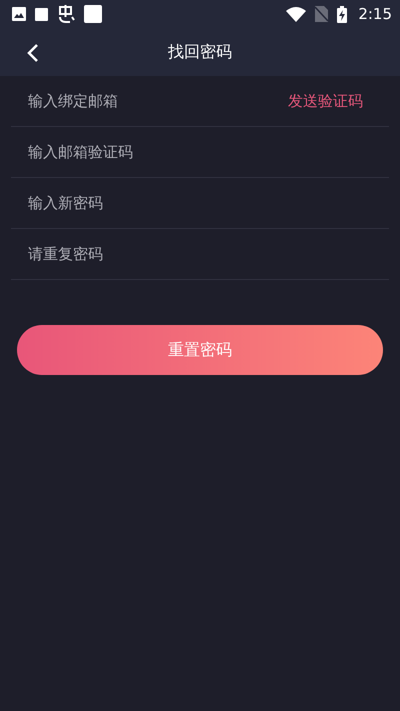  What do you see at coordinates (158, 101) in the screenshot?
I see `input-field: 输入绑定邮箱` at bounding box center [158, 101].